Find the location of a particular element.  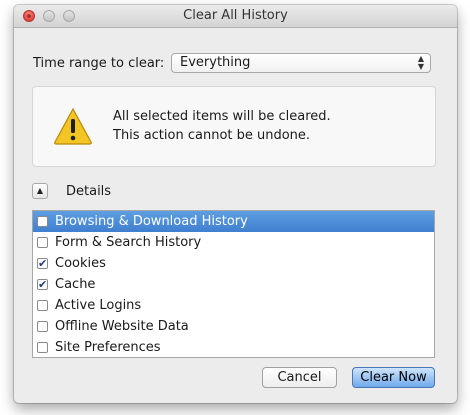

warning-line-2: This action cannot be undone. is located at coordinates (212, 135).